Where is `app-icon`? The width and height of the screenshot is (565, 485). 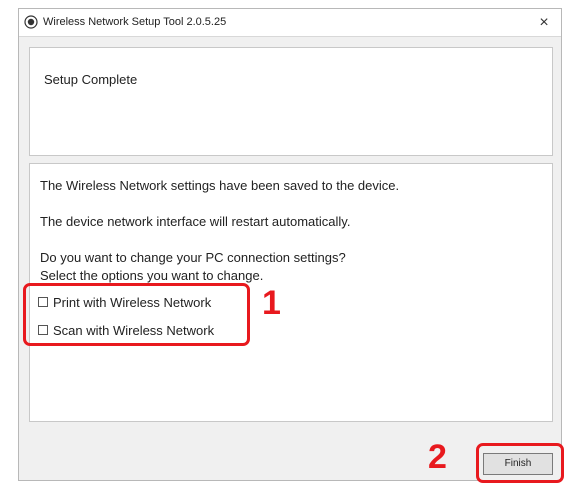
app-icon is located at coordinates (31, 22).